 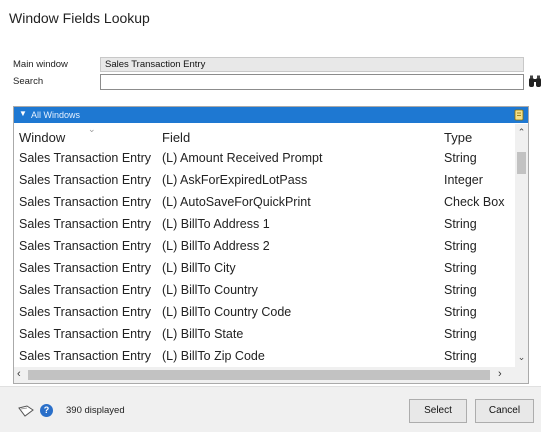 I want to click on scroll-right-icon: ›, so click(x=500, y=374).